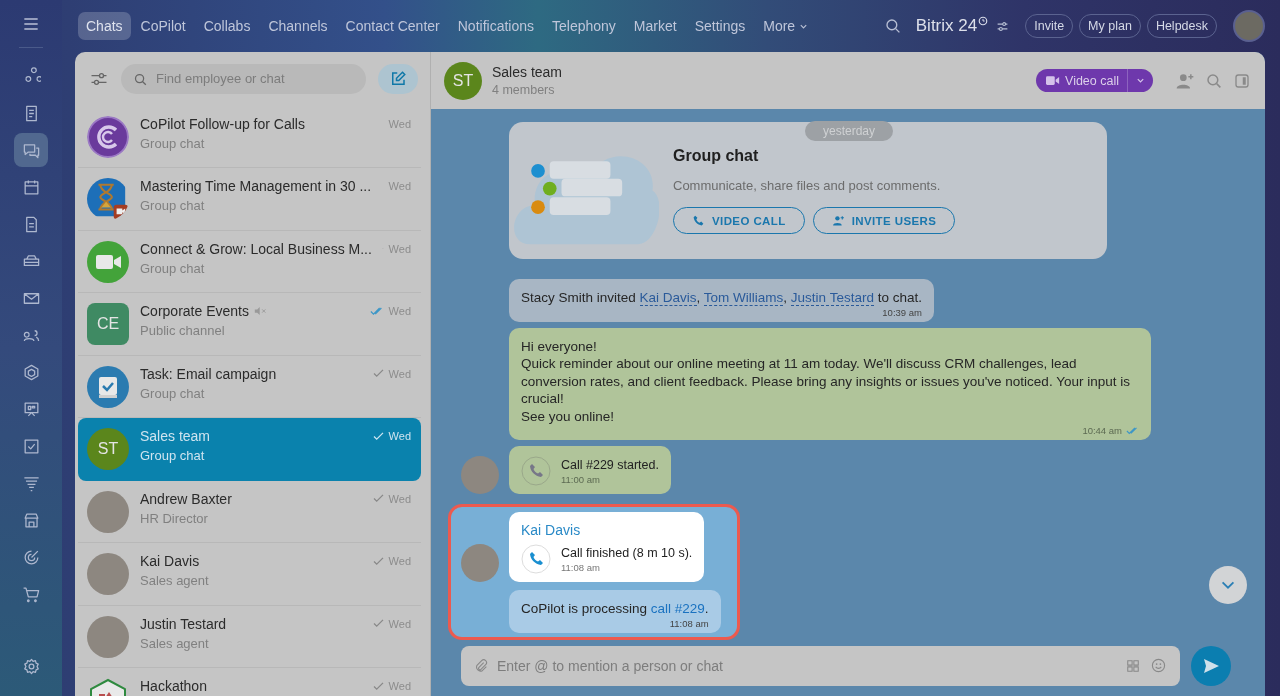 This screenshot has width=1280, height=696. What do you see at coordinates (222, 123) in the screenshot?
I see `chat-name: CoPilot Follow-up for Calls` at bounding box center [222, 123].